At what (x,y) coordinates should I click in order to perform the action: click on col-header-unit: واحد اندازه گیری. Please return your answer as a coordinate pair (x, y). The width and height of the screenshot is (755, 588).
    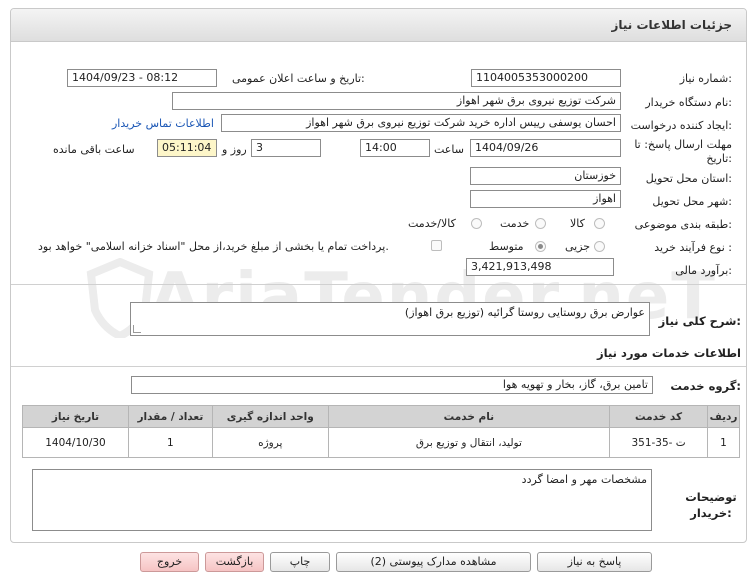
    Looking at the image, I should click on (270, 416).